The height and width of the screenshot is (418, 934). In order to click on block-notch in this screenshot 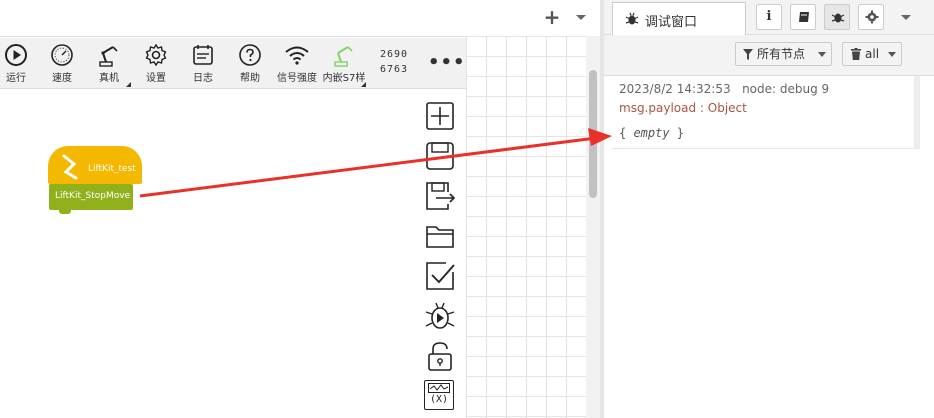, I will do `click(65, 211)`.